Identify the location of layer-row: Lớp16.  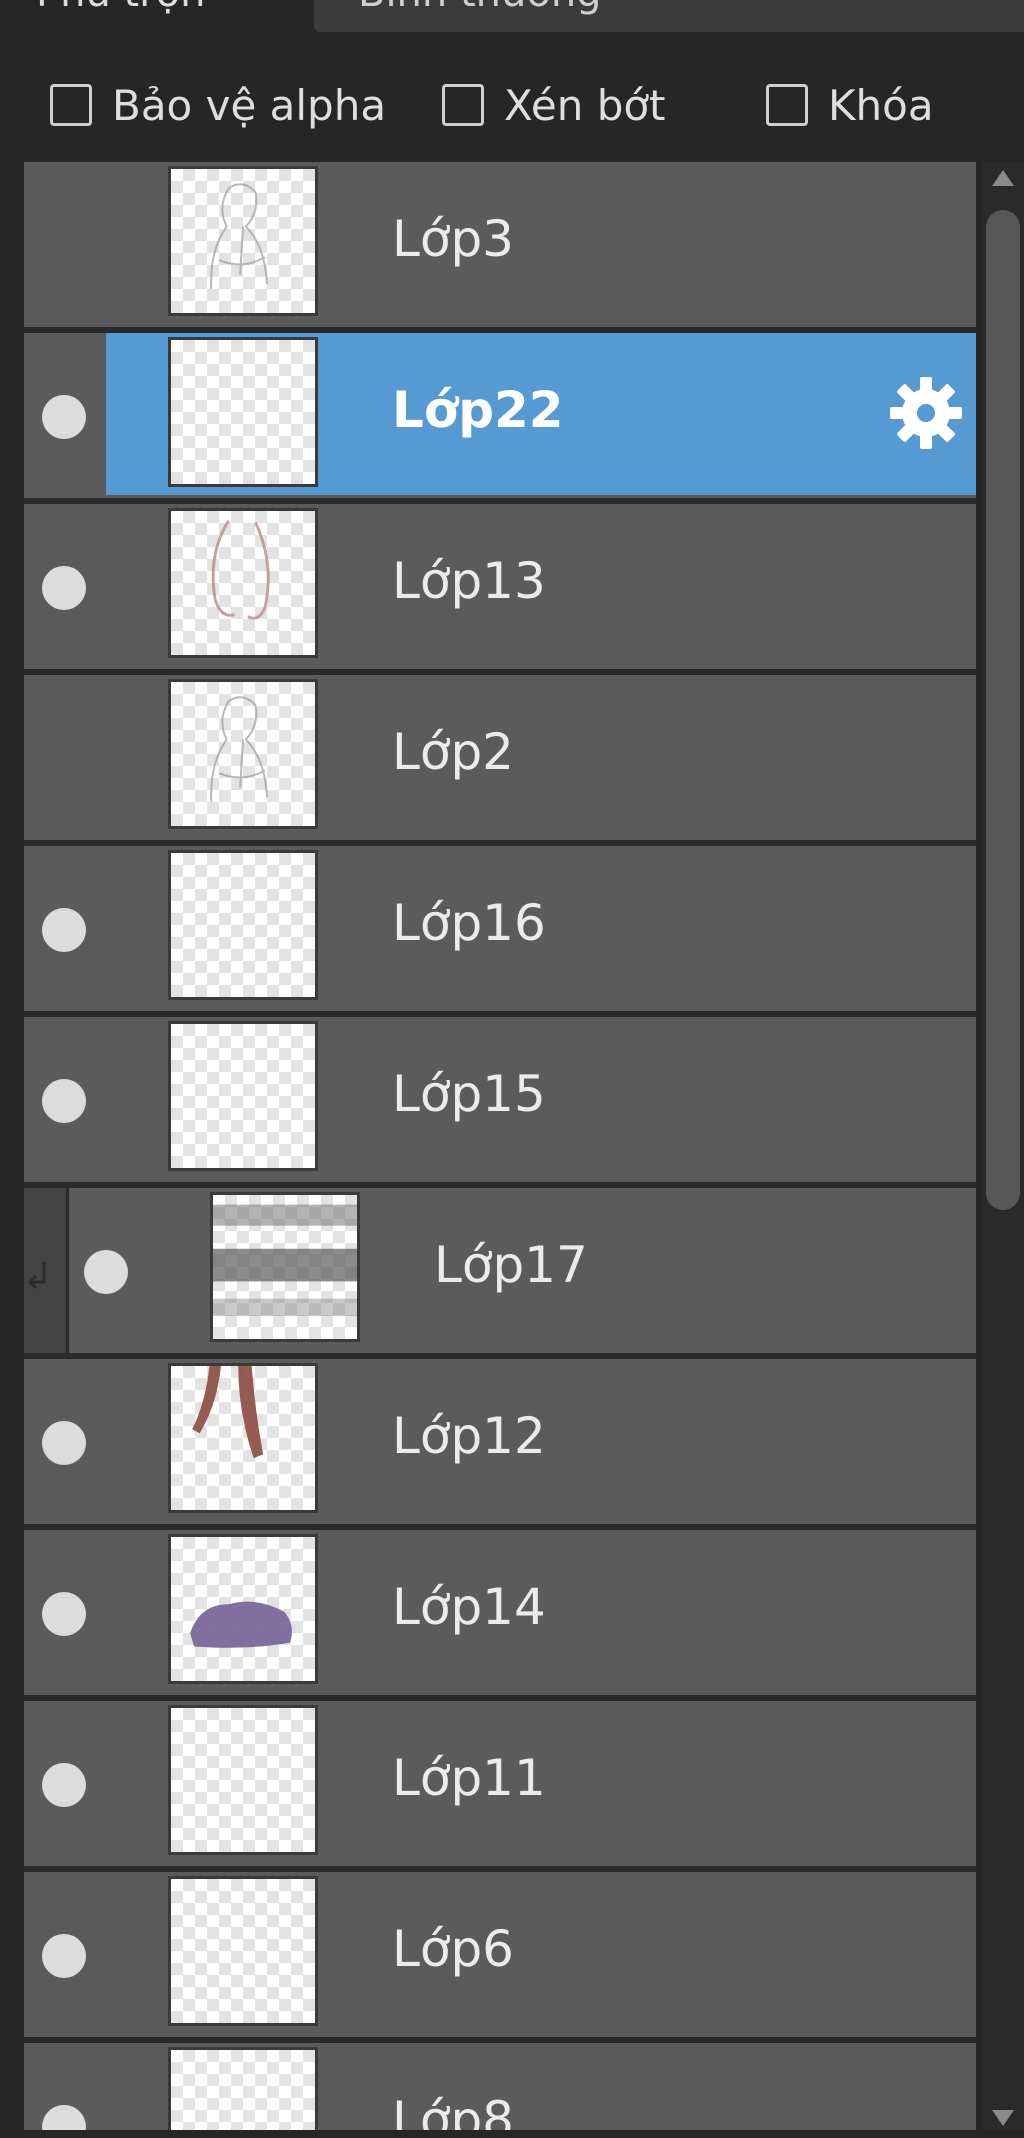
(500, 930).